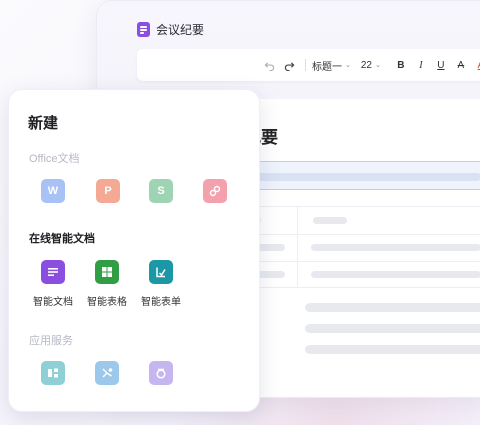 The height and width of the screenshot is (425, 480). I want to click on flowchart-app-icon, so click(53, 373).